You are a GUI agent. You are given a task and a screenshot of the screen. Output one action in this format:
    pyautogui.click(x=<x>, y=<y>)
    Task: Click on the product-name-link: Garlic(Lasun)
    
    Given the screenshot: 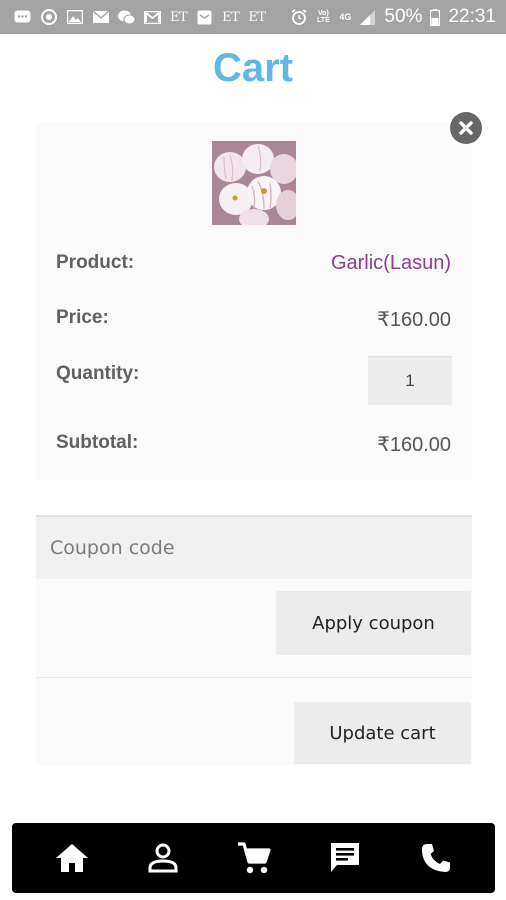 What is the action you would take?
    pyautogui.click(x=391, y=263)
    